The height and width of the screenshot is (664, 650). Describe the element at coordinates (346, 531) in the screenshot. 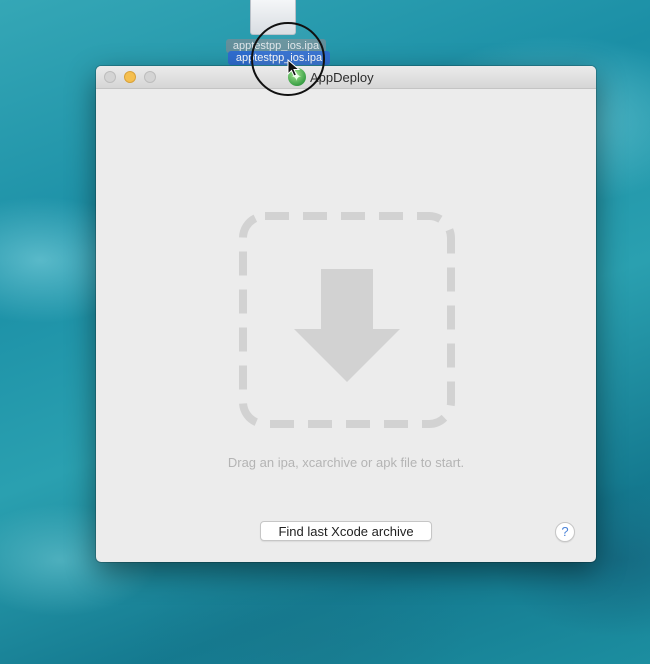

I see `find-last-xcode-archive-button: Find last Xcode archive` at that location.